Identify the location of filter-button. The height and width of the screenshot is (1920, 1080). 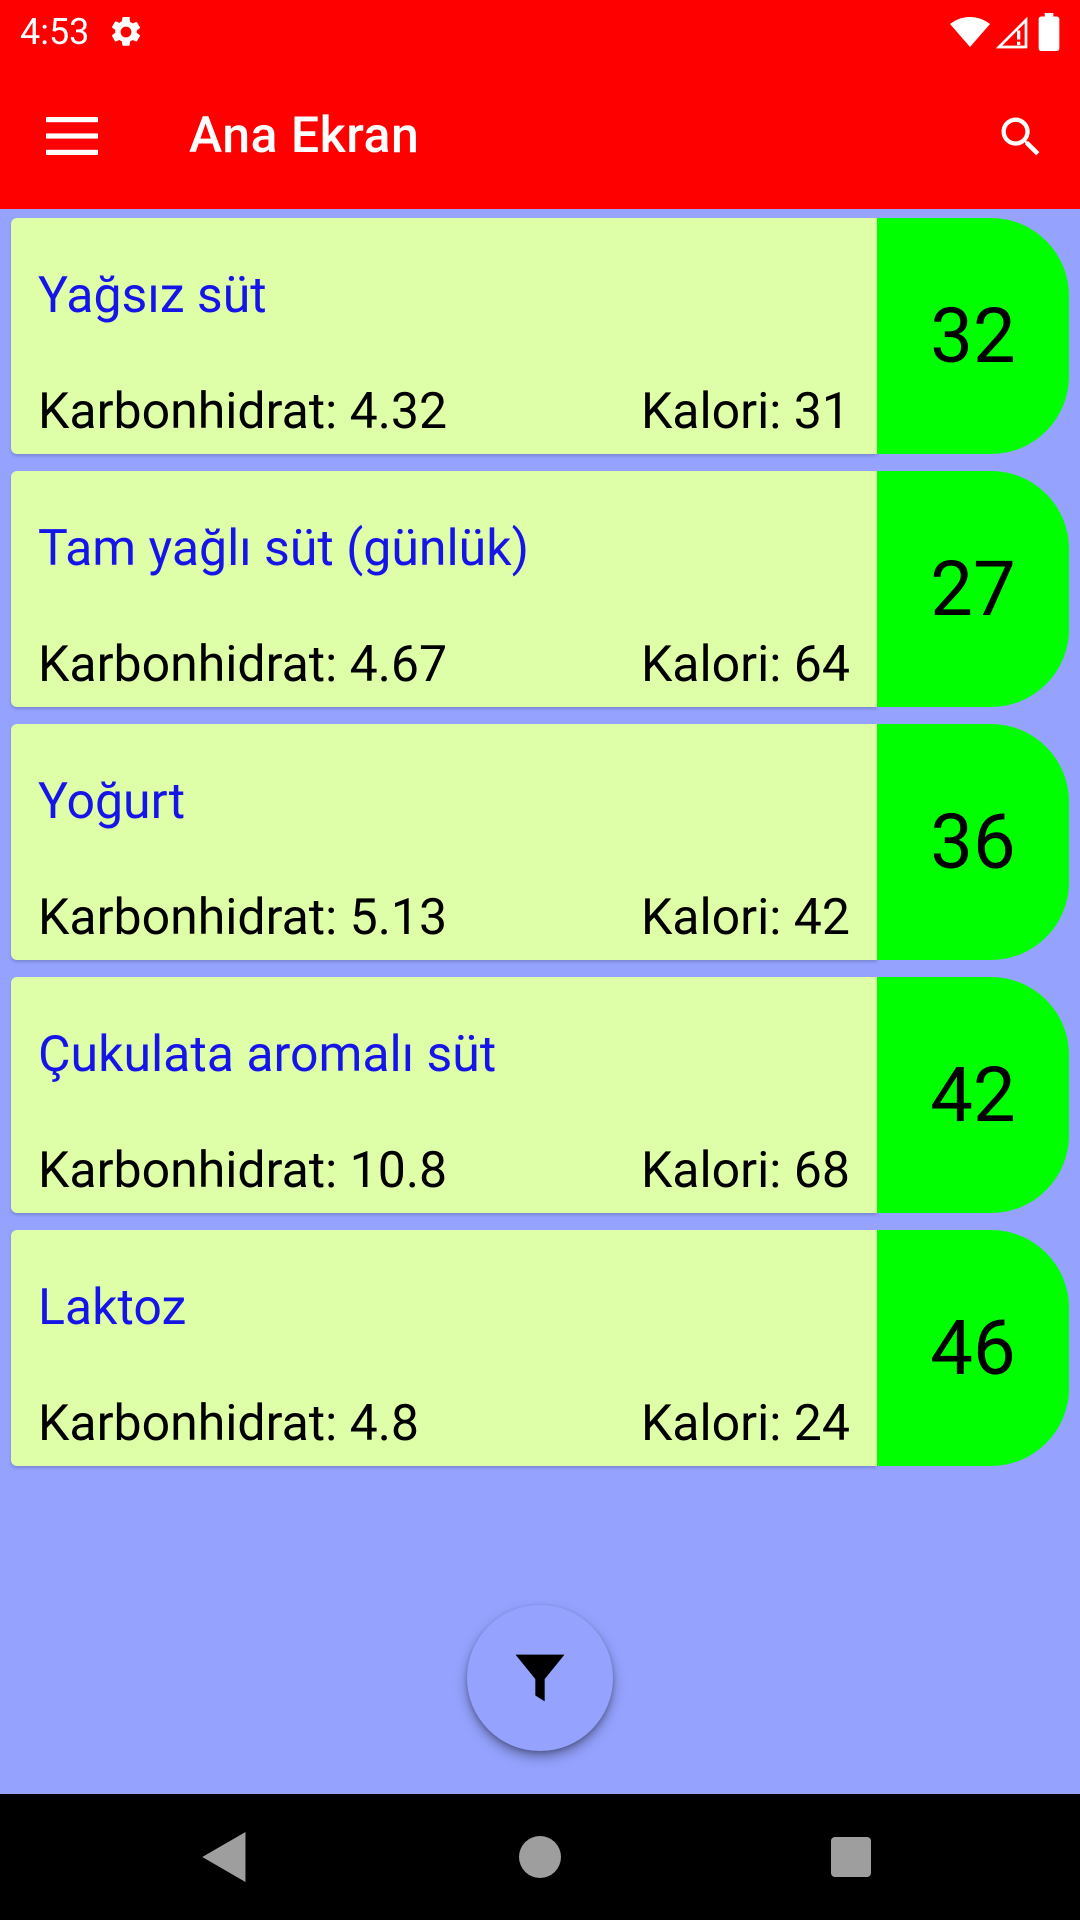
(540, 1678).